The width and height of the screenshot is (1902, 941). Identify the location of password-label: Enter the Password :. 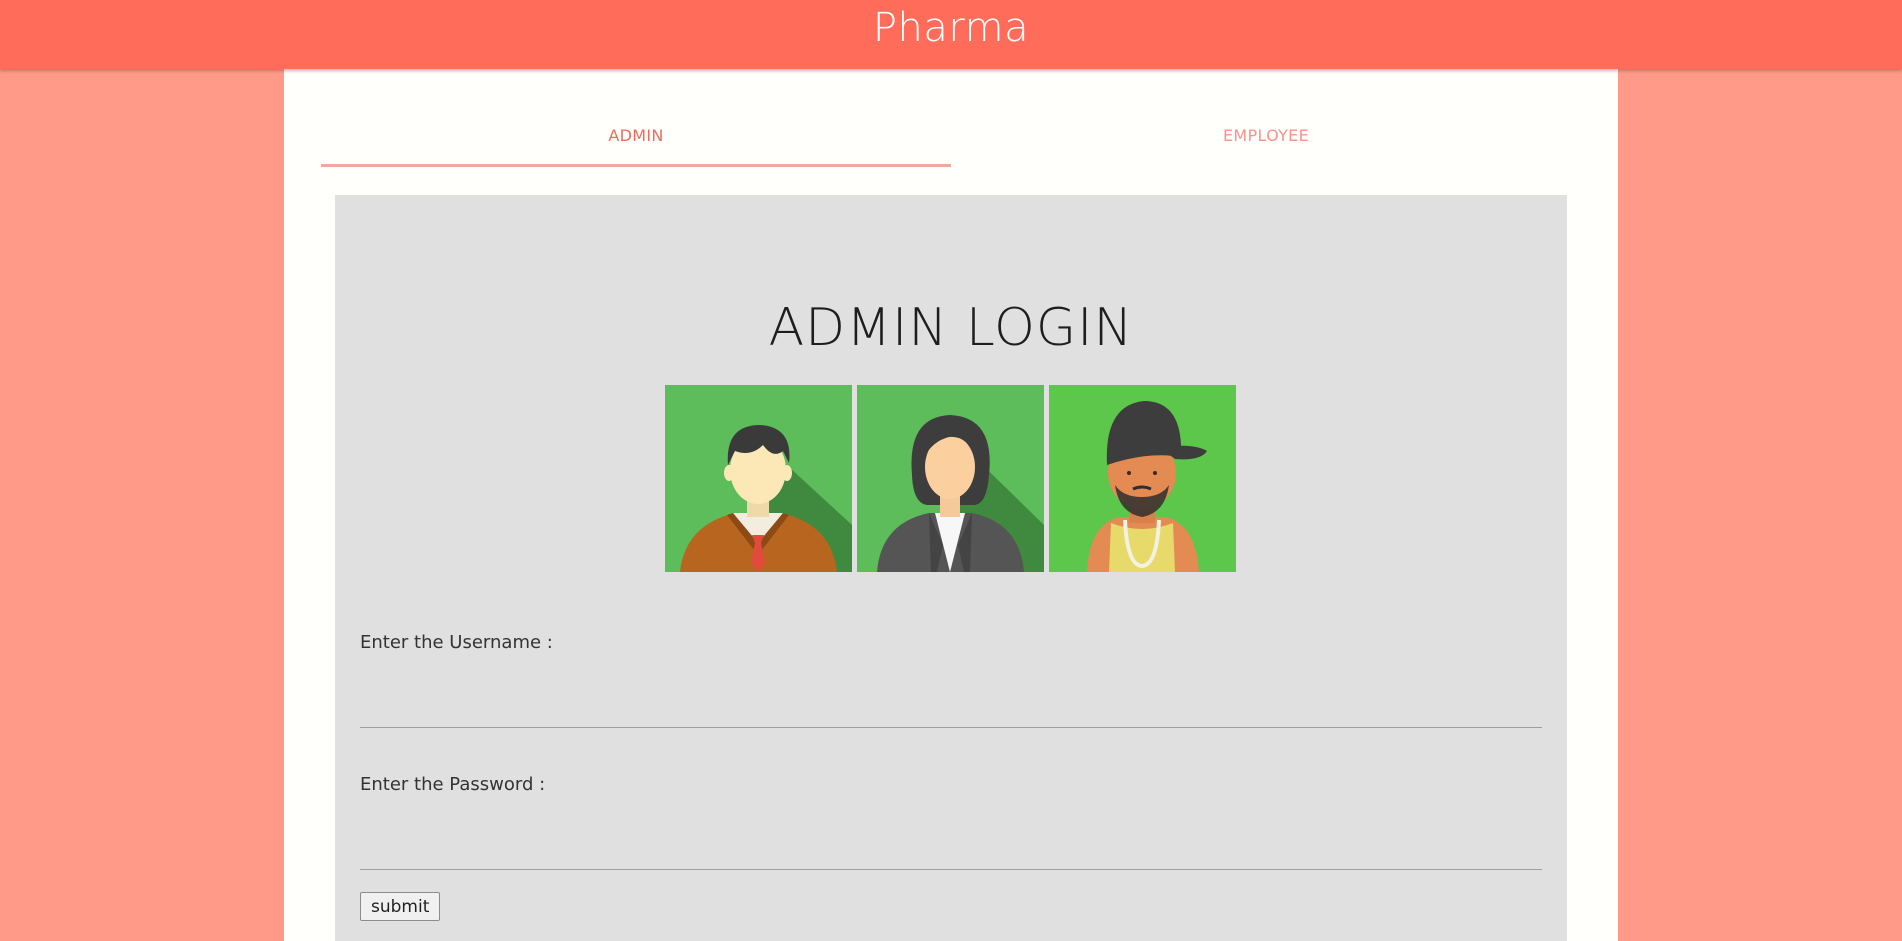
(453, 784).